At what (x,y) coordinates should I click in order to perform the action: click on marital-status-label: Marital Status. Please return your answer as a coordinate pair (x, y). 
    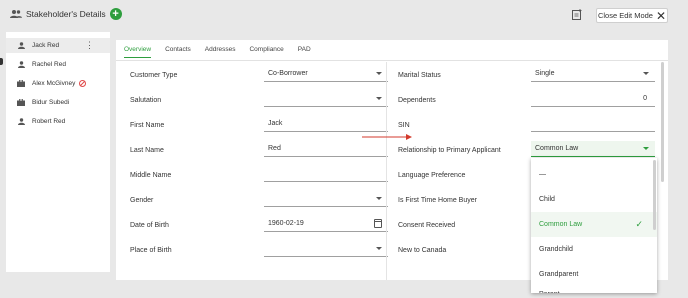
    Looking at the image, I should click on (419, 75).